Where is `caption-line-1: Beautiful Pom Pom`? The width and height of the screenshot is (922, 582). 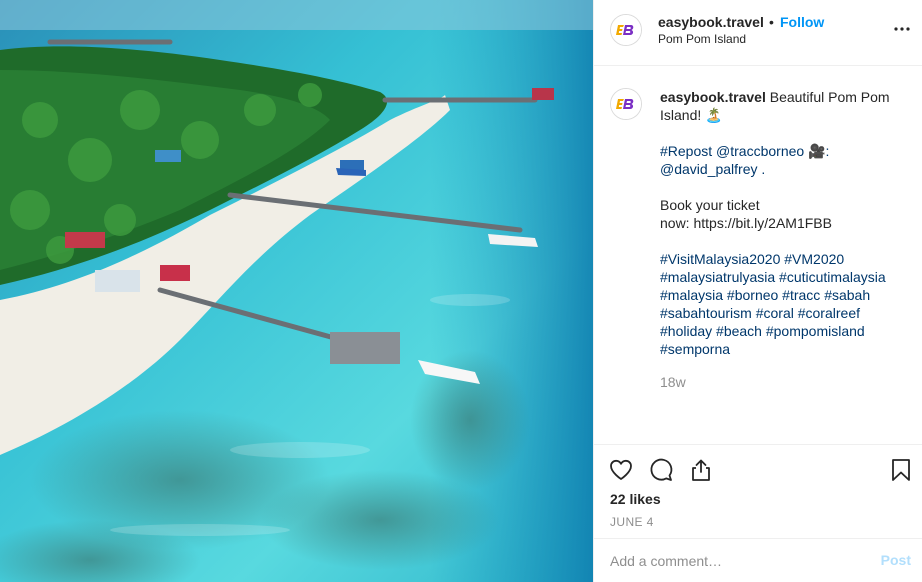
caption-line-1: Beautiful Pom Pom is located at coordinates (829, 97).